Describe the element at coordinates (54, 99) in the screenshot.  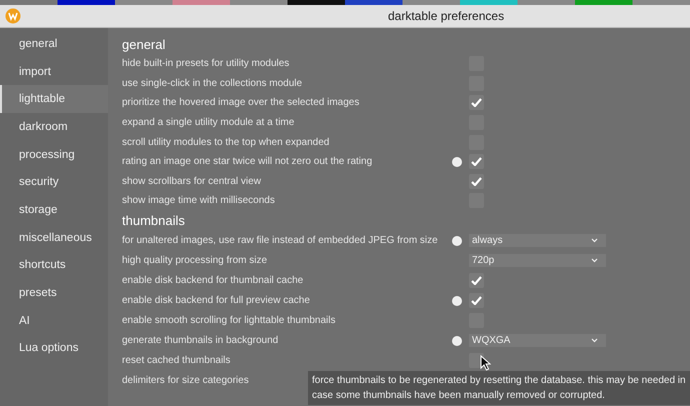
I see `sidebar-item: lighttable` at that location.